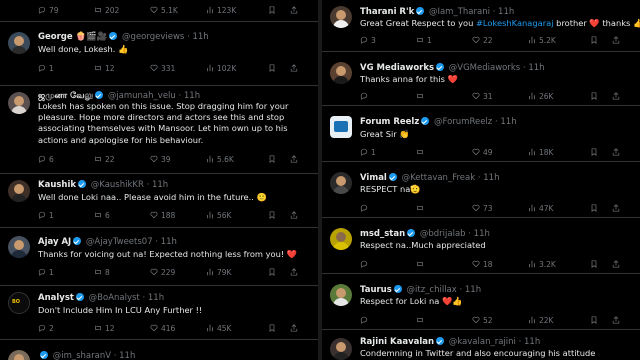  What do you see at coordinates (65, 96) in the screenshot?
I see `author-name: ஜமுனா வேலு` at bounding box center [65, 96].